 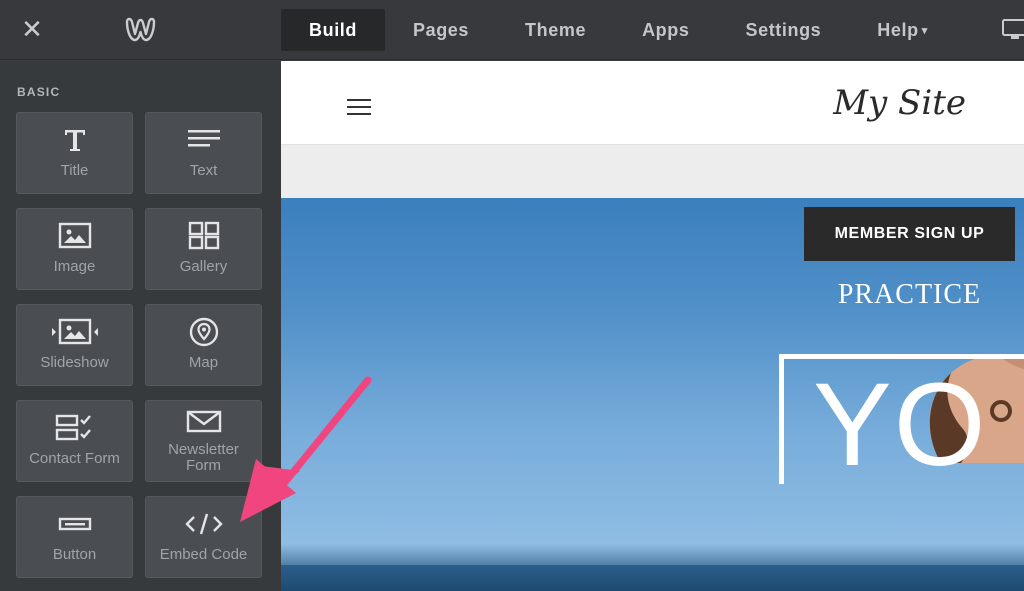 I want to click on slideshow-icon, so click(x=74, y=331).